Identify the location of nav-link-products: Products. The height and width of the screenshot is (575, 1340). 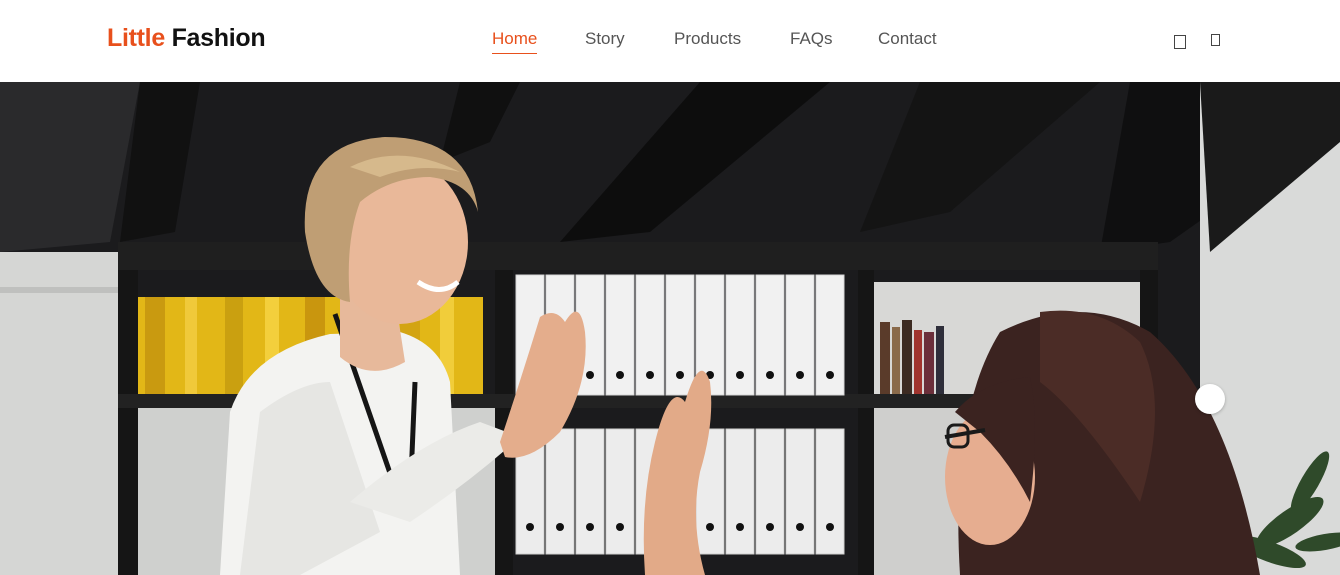
(707, 40).